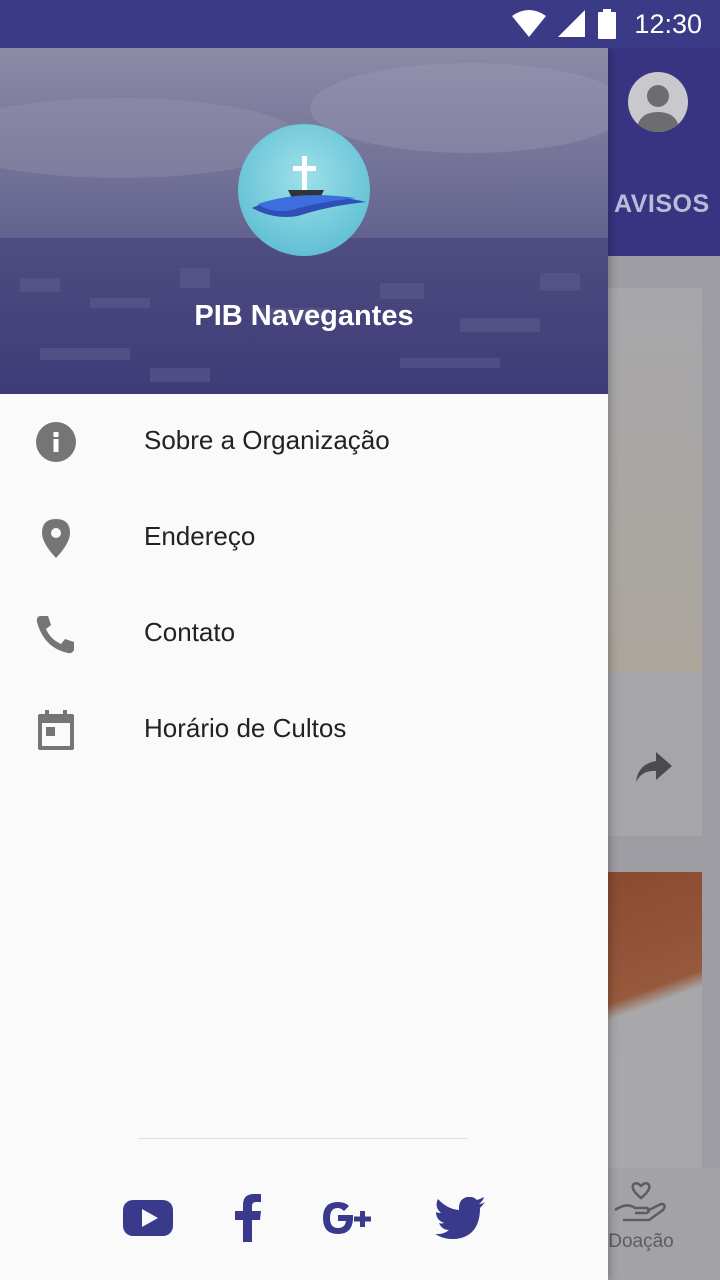 The height and width of the screenshot is (1280, 720). I want to click on menu-item-label: Endereço, so click(200, 536).